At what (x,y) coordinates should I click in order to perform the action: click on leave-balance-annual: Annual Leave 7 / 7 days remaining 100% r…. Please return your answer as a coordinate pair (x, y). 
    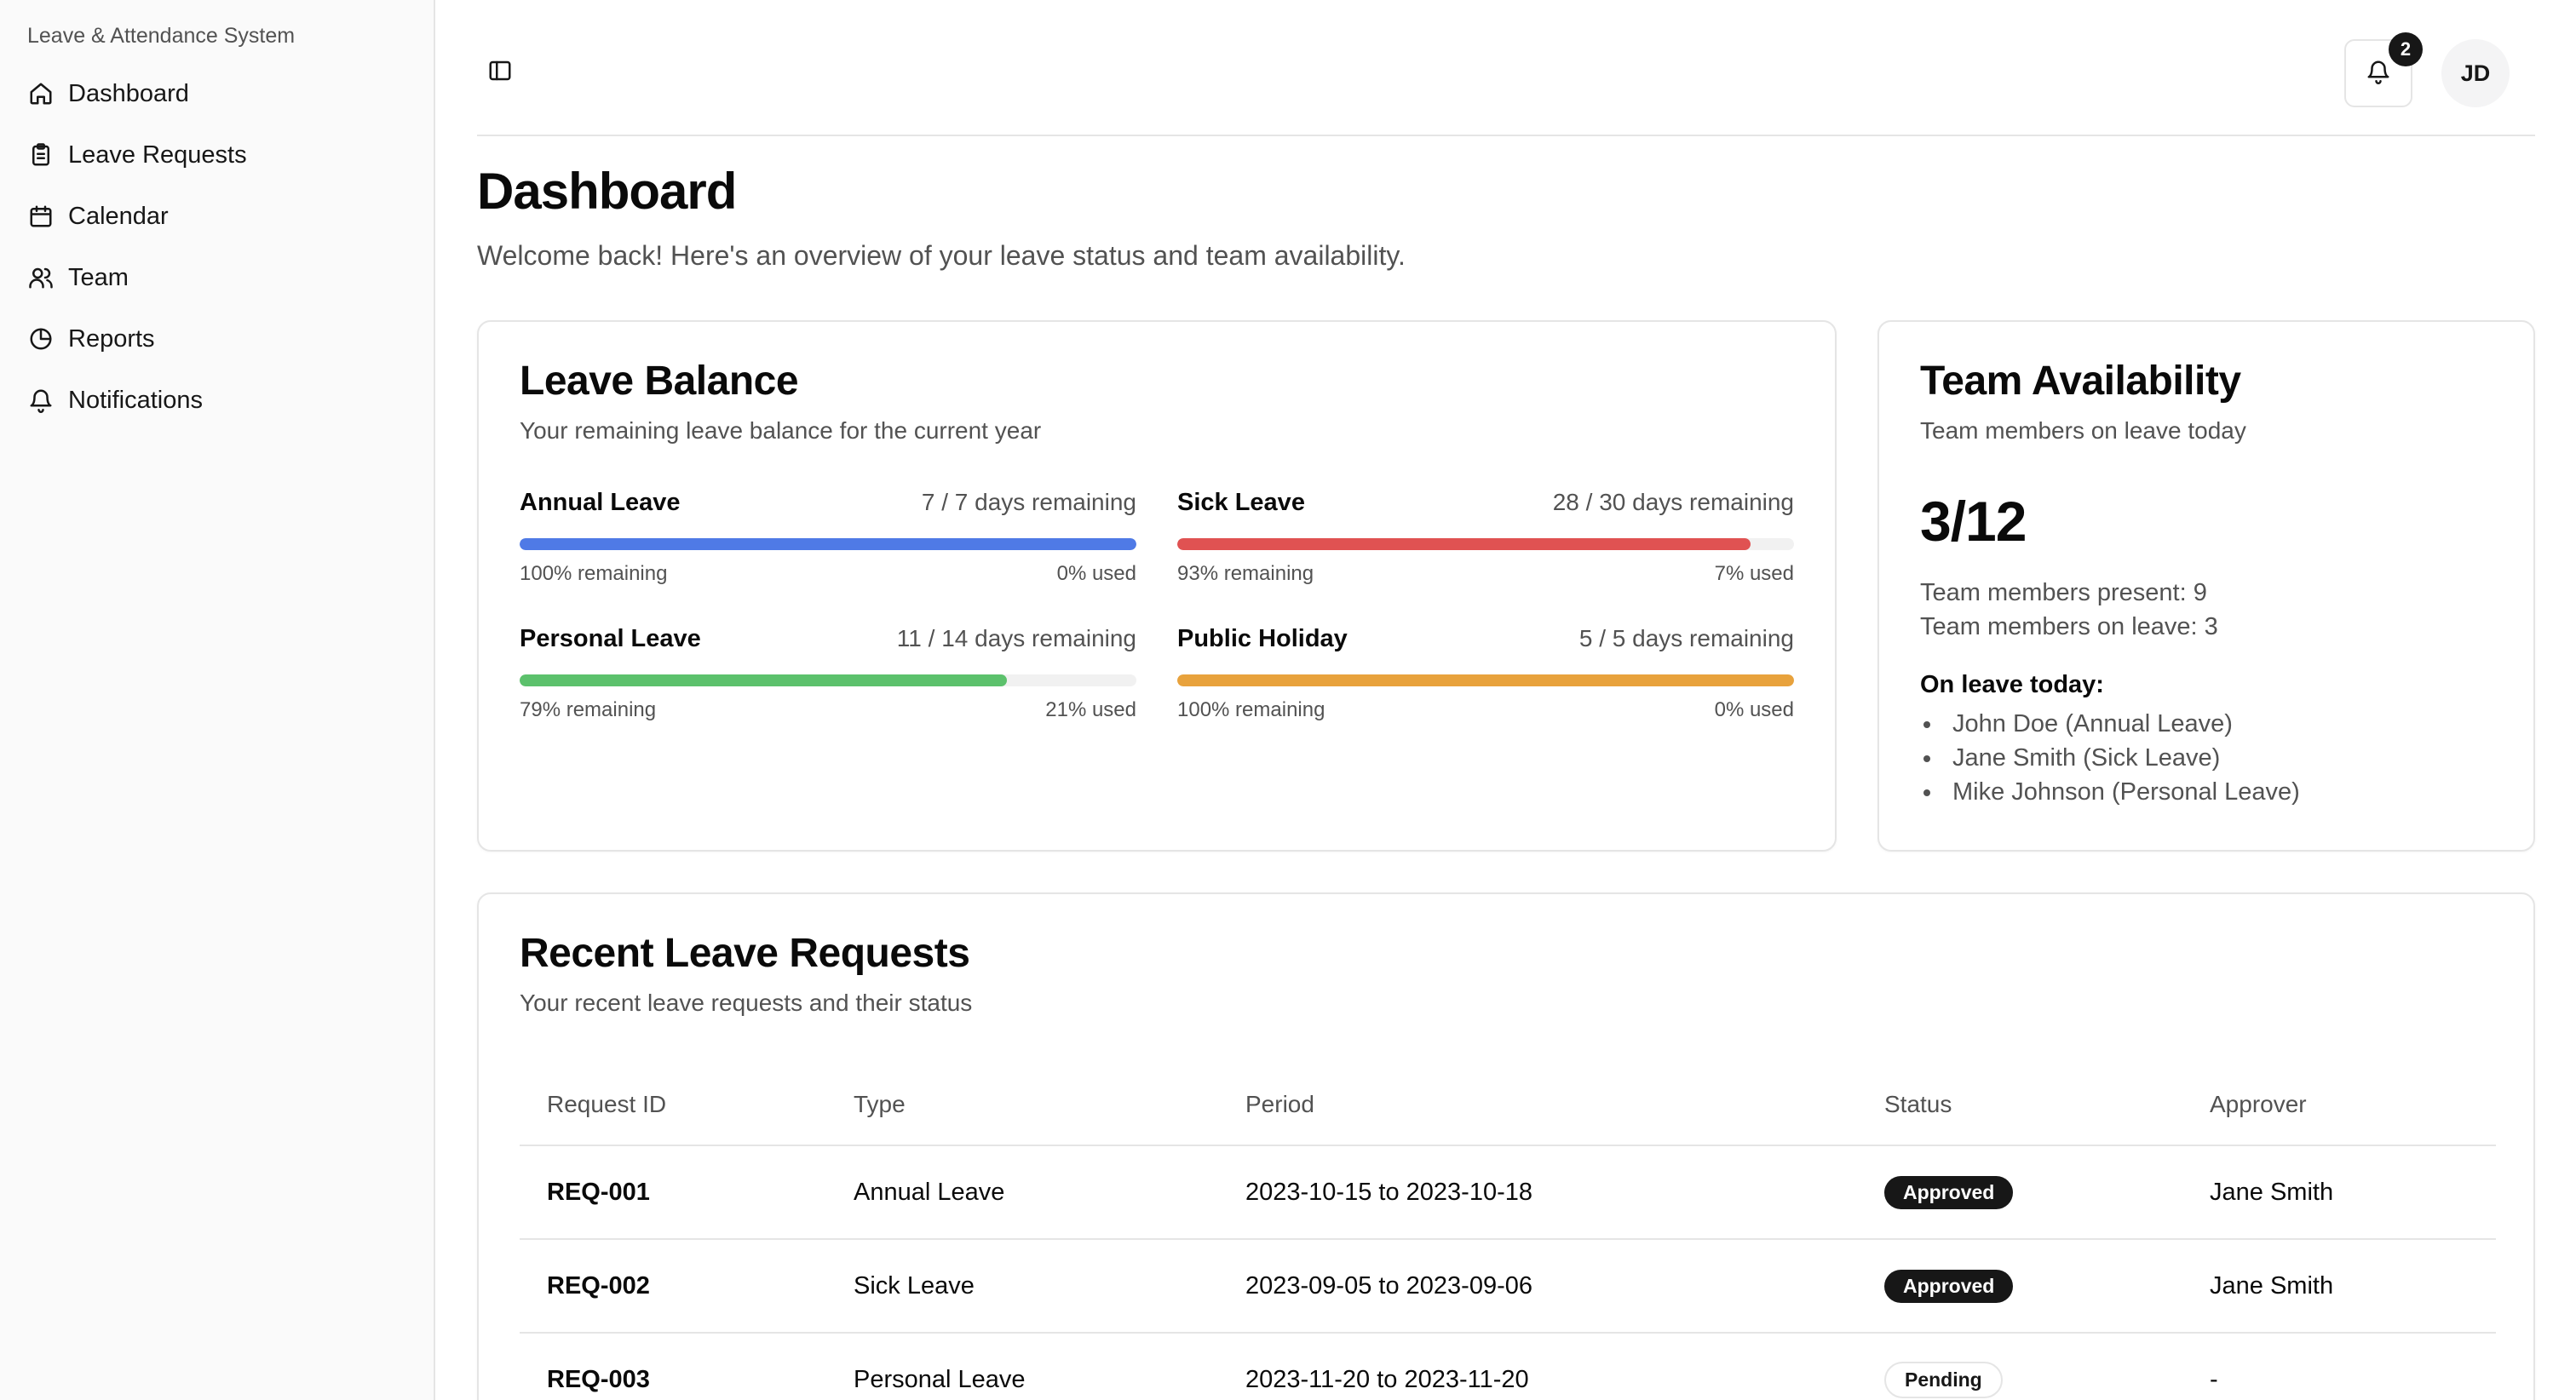
    Looking at the image, I should click on (828, 537).